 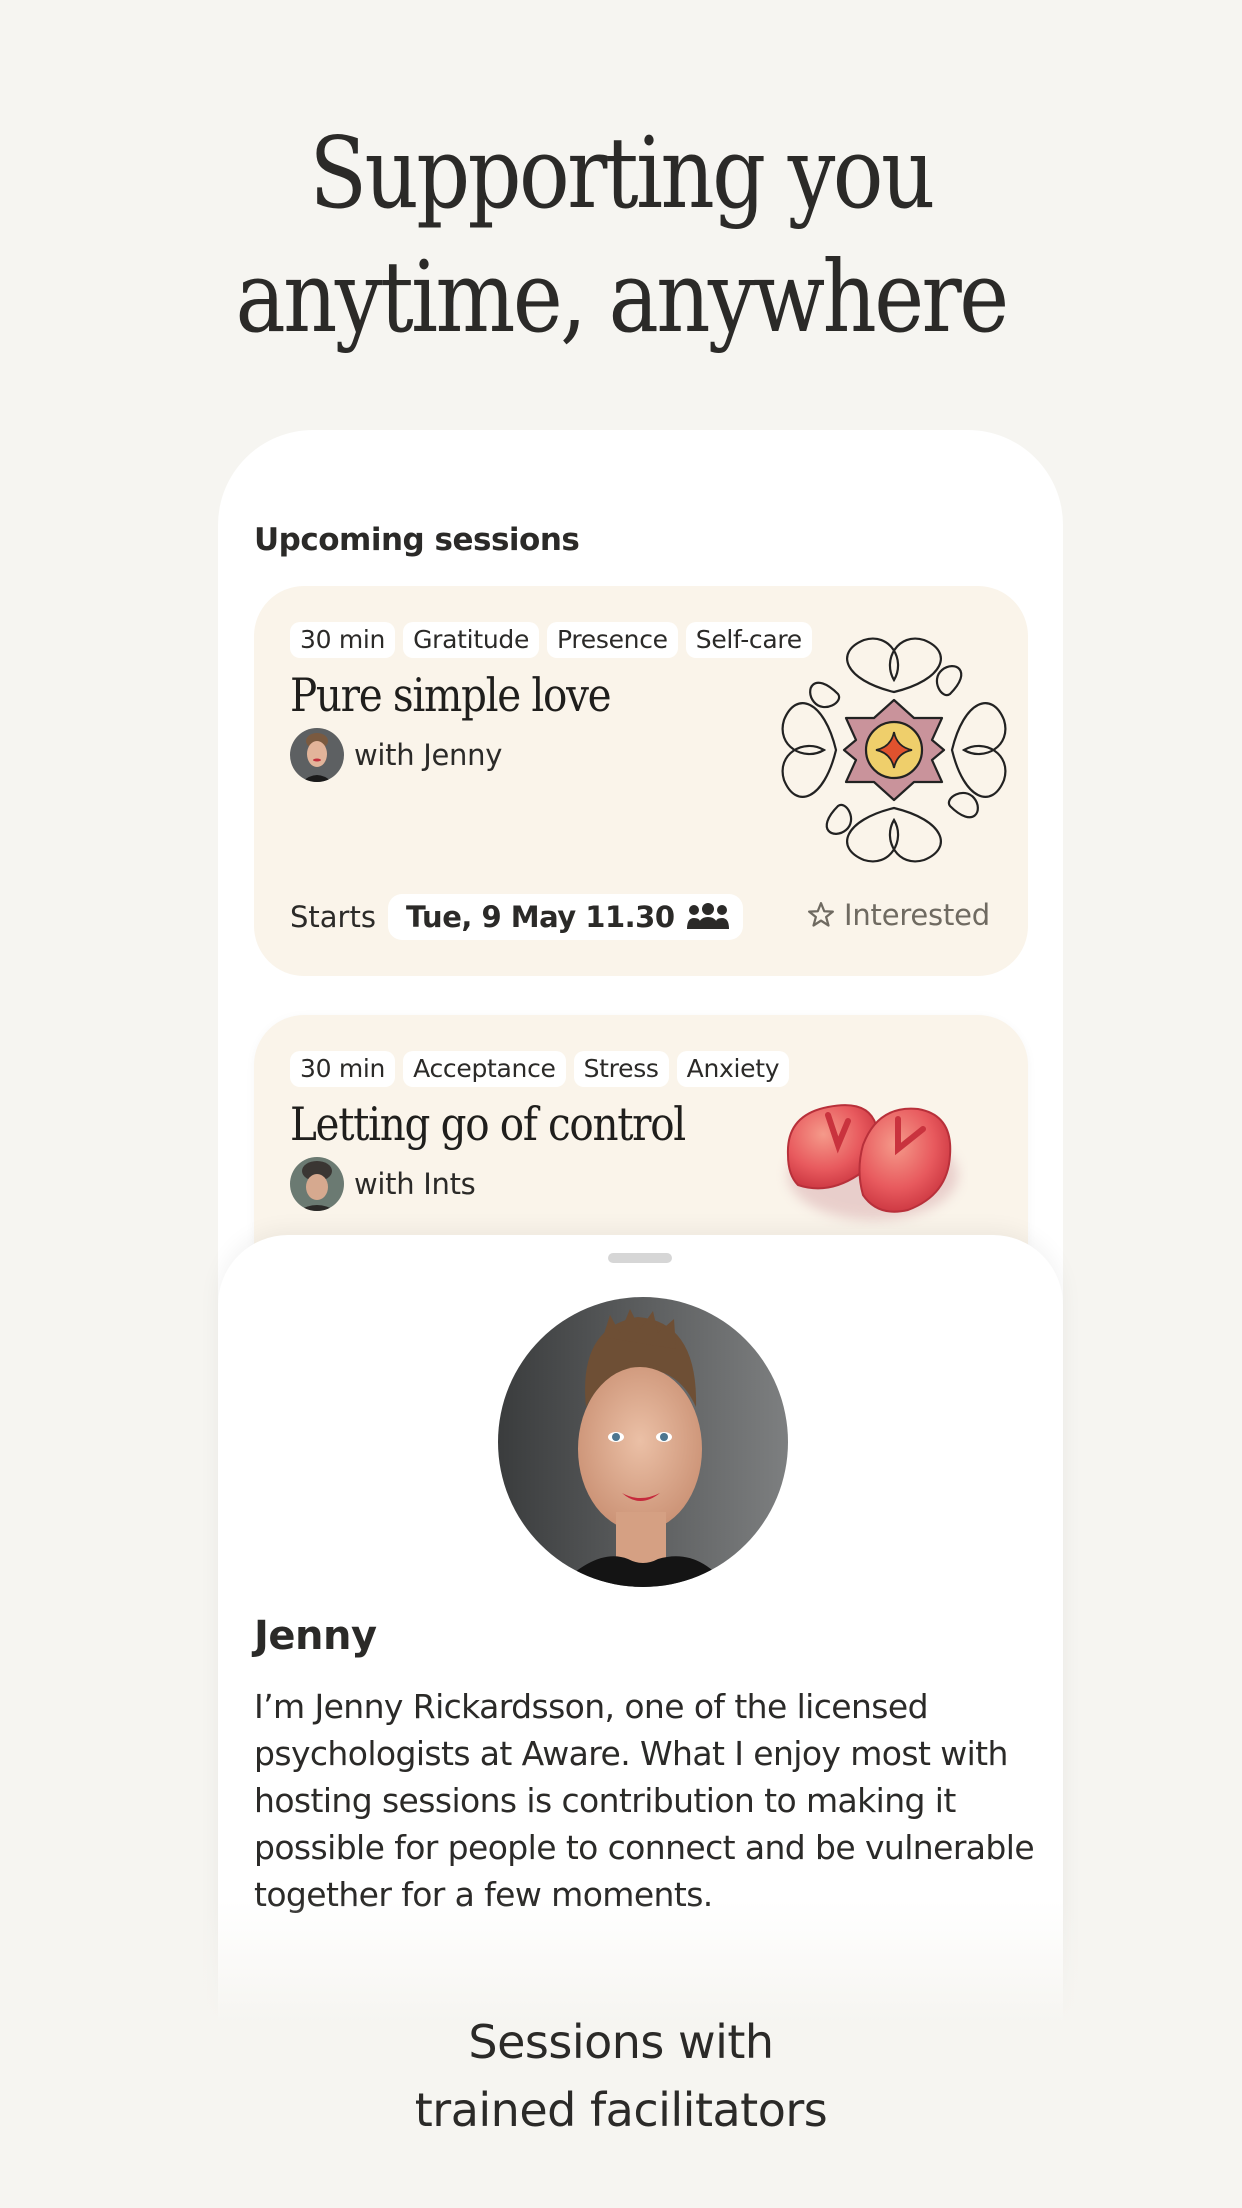 I want to click on tagline-line-2: trained facilitators, so click(x=621, y=2110).